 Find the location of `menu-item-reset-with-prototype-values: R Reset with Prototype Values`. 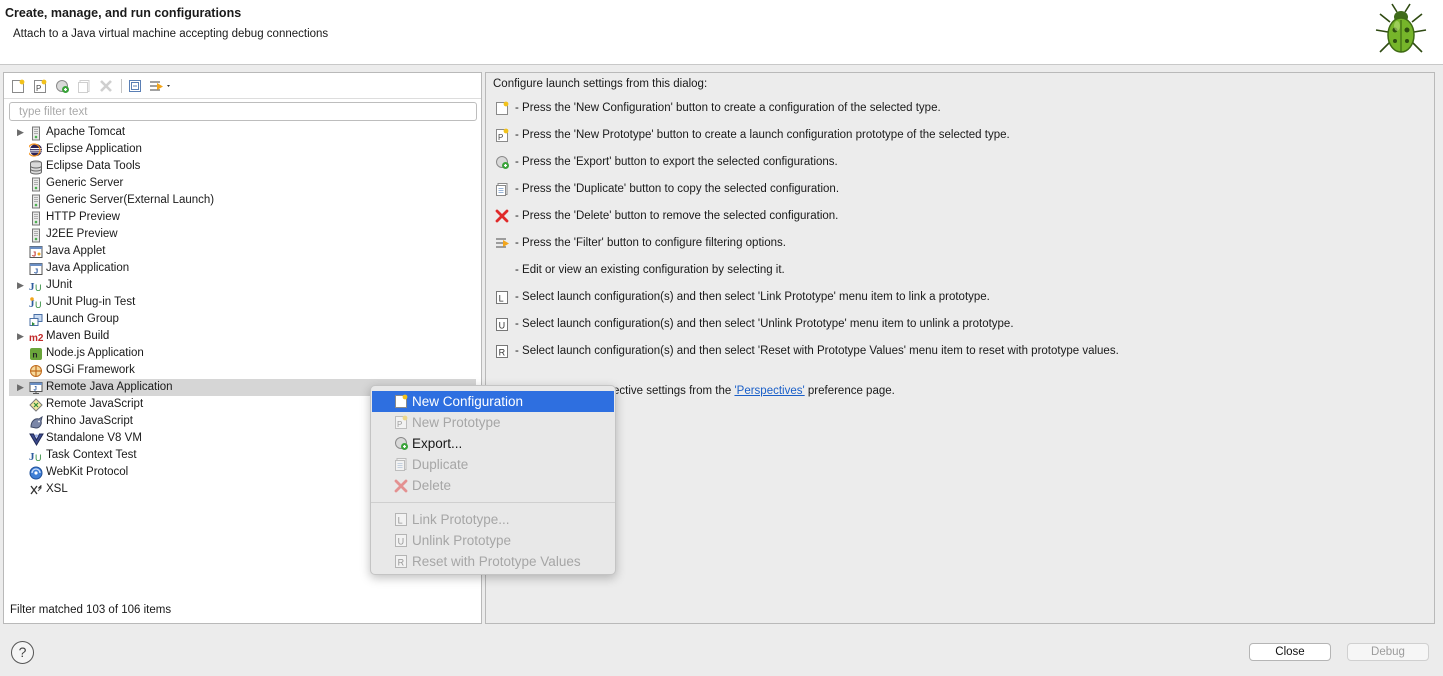

menu-item-reset-with-prototype-values: R Reset with Prototype Values is located at coordinates (493, 561).